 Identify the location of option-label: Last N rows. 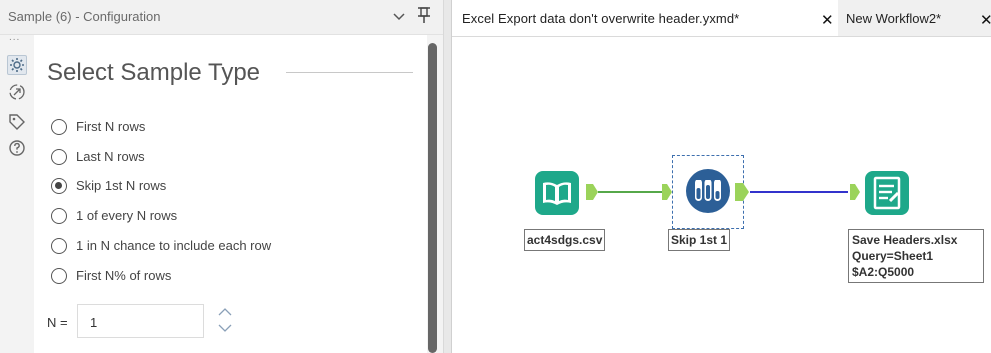
(110, 156).